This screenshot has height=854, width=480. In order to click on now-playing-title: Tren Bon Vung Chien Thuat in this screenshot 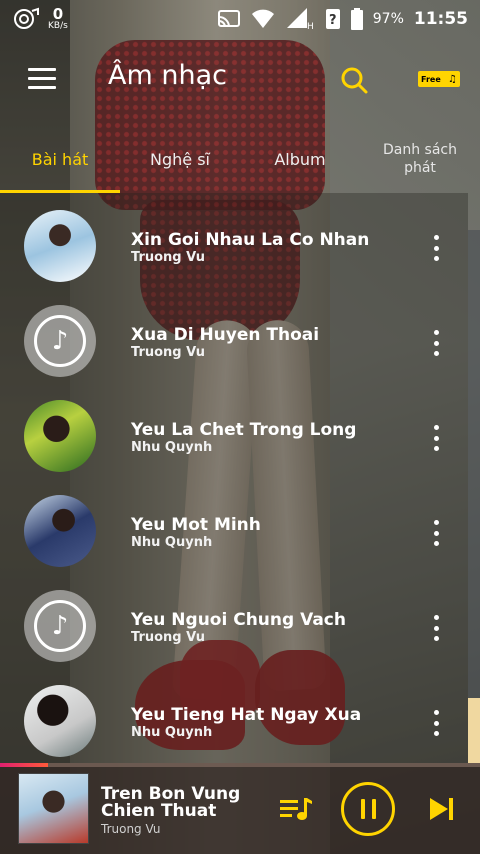, I will do `click(171, 802)`.